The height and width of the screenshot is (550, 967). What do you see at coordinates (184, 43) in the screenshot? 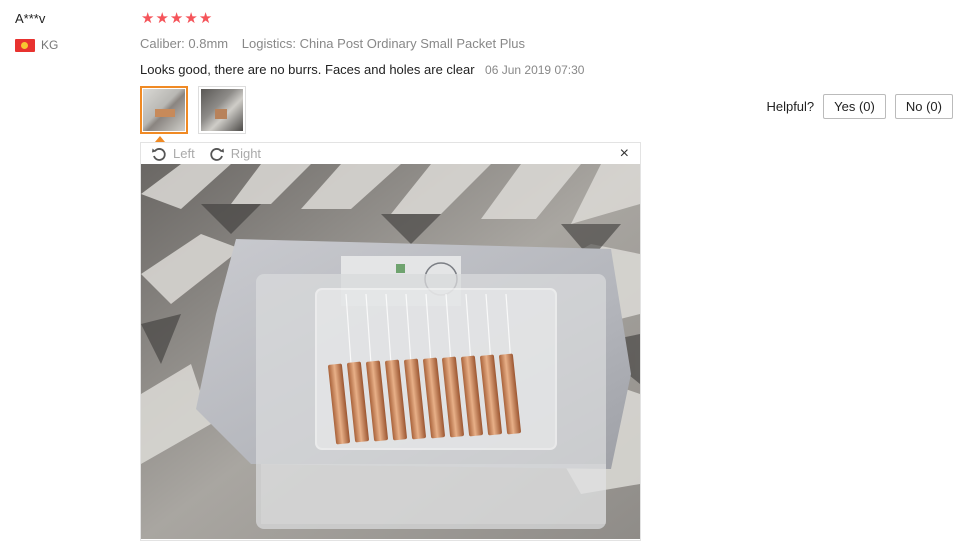
I see `caliber-attribute: Caliber: 0.8mm` at bounding box center [184, 43].